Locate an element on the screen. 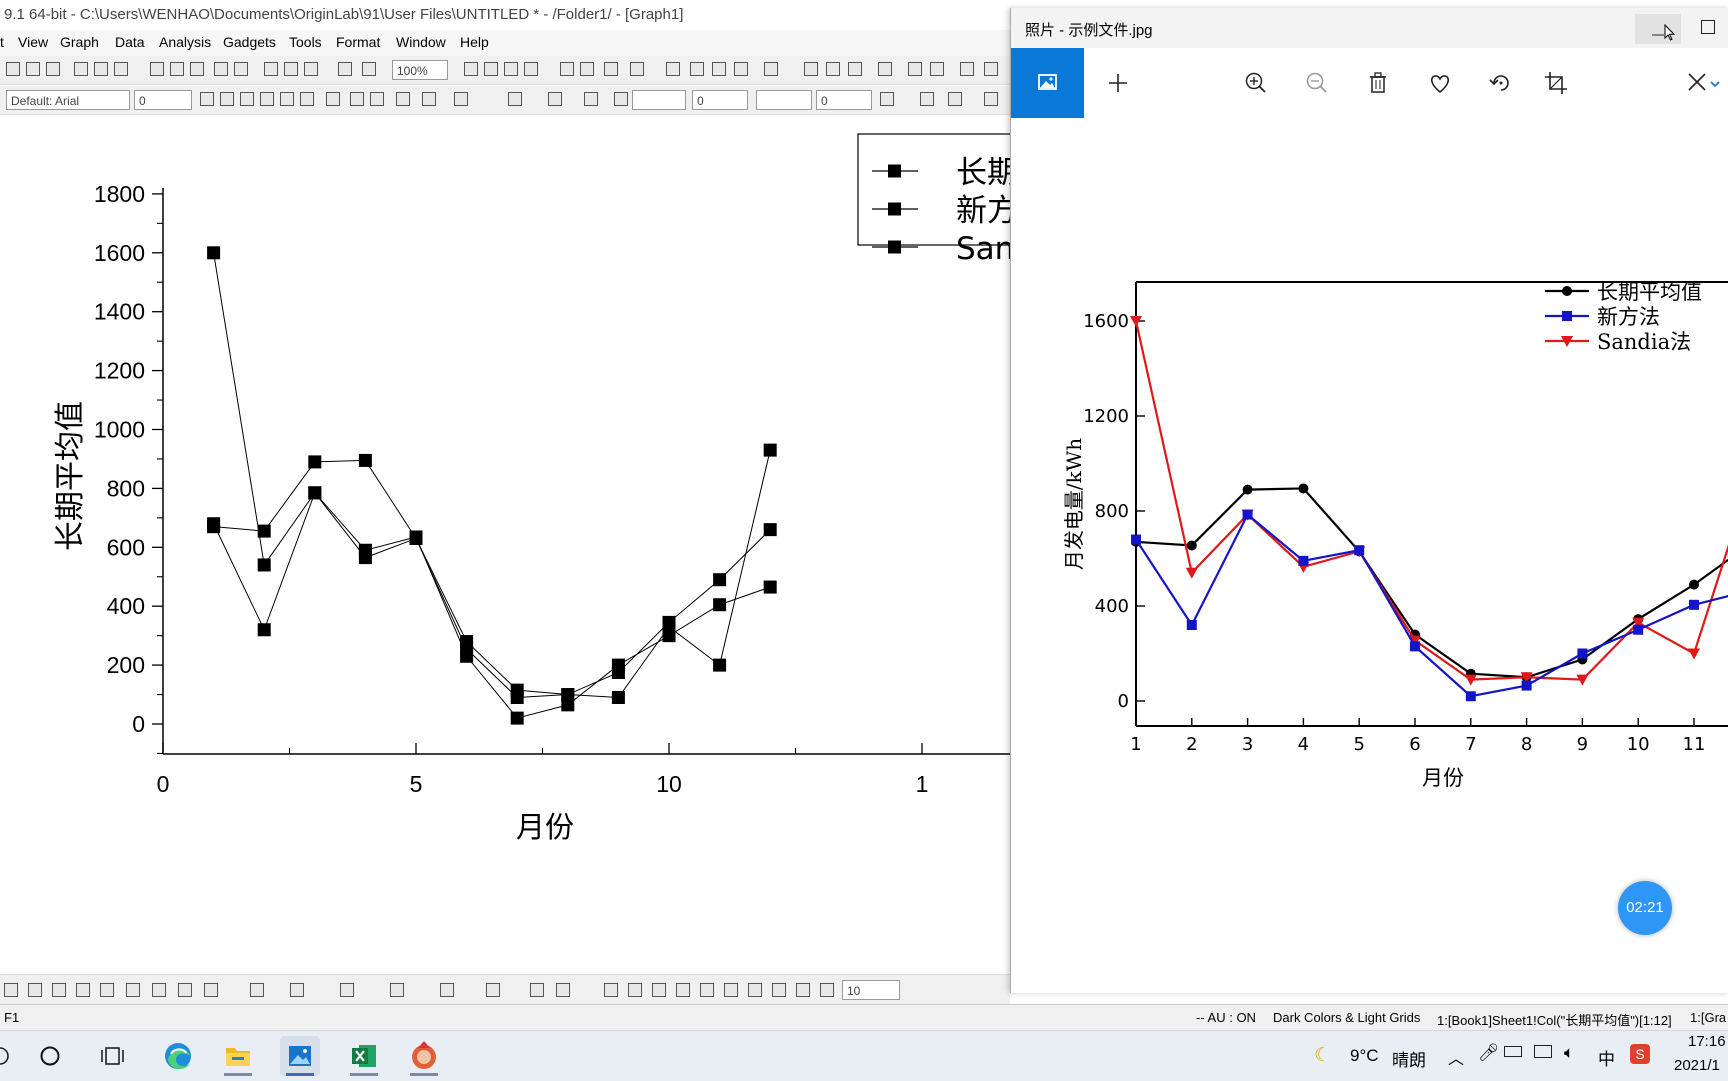  align-left-icon is located at coordinates (403, 99).